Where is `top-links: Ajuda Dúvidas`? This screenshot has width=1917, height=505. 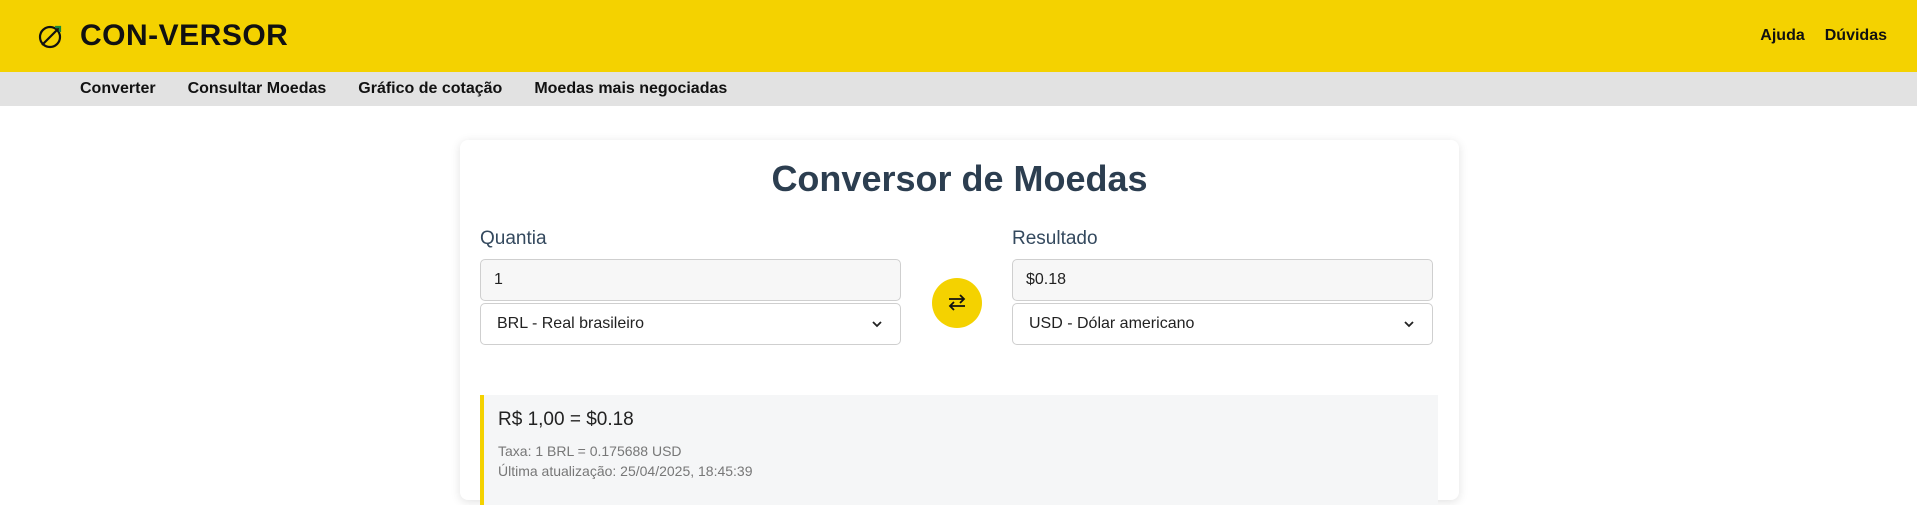 top-links: Ajuda Dúvidas is located at coordinates (1823, 36).